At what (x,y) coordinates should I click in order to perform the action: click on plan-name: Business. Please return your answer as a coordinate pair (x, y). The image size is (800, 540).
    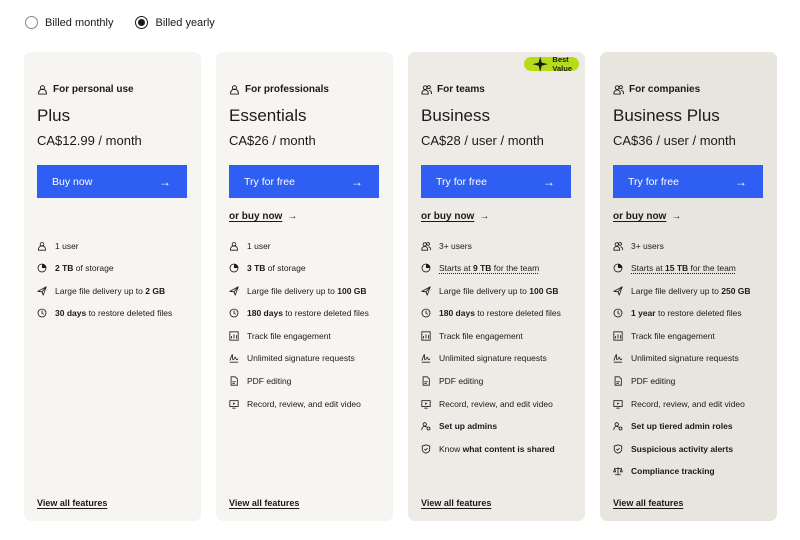
    Looking at the image, I should click on (455, 115).